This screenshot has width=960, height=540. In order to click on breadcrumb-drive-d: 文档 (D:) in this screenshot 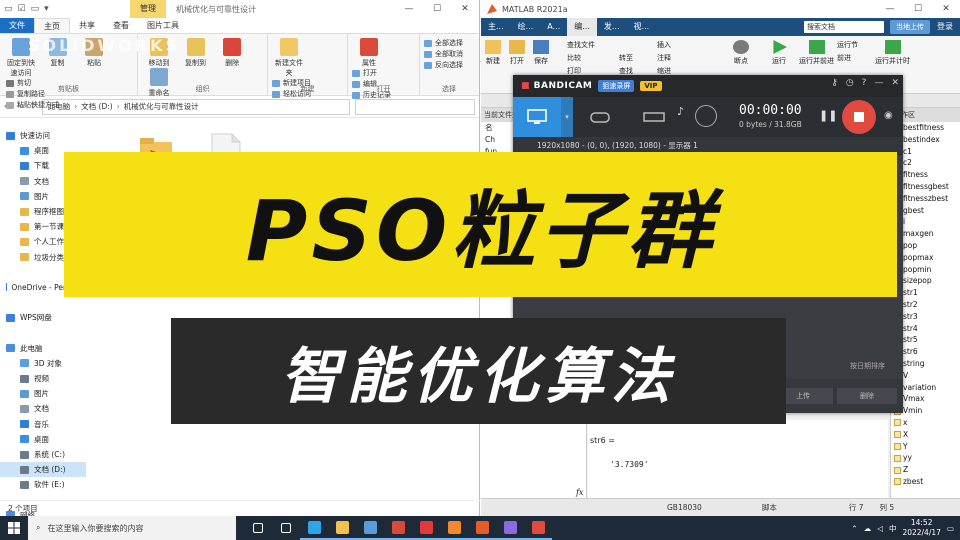, I will do `click(97, 106)`.